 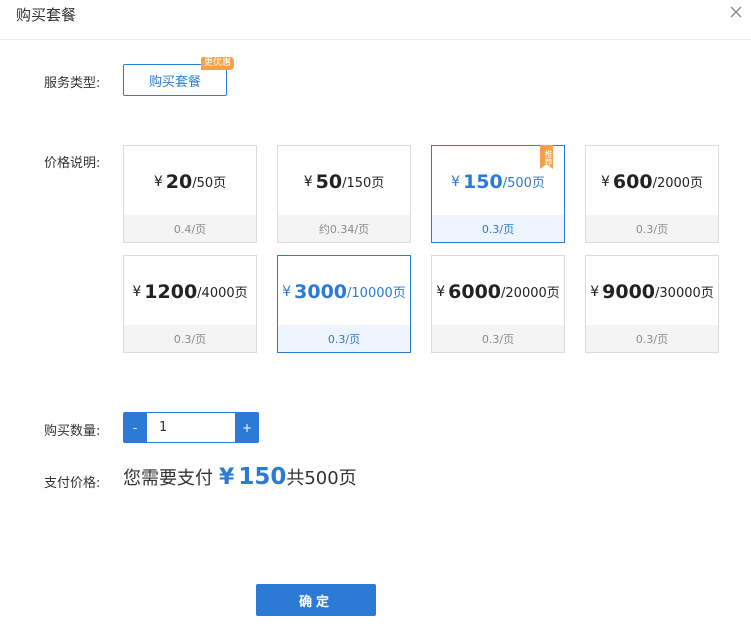 I want to click on price-option-card: ¥6000/20000页 0.3/页, so click(x=498, y=304).